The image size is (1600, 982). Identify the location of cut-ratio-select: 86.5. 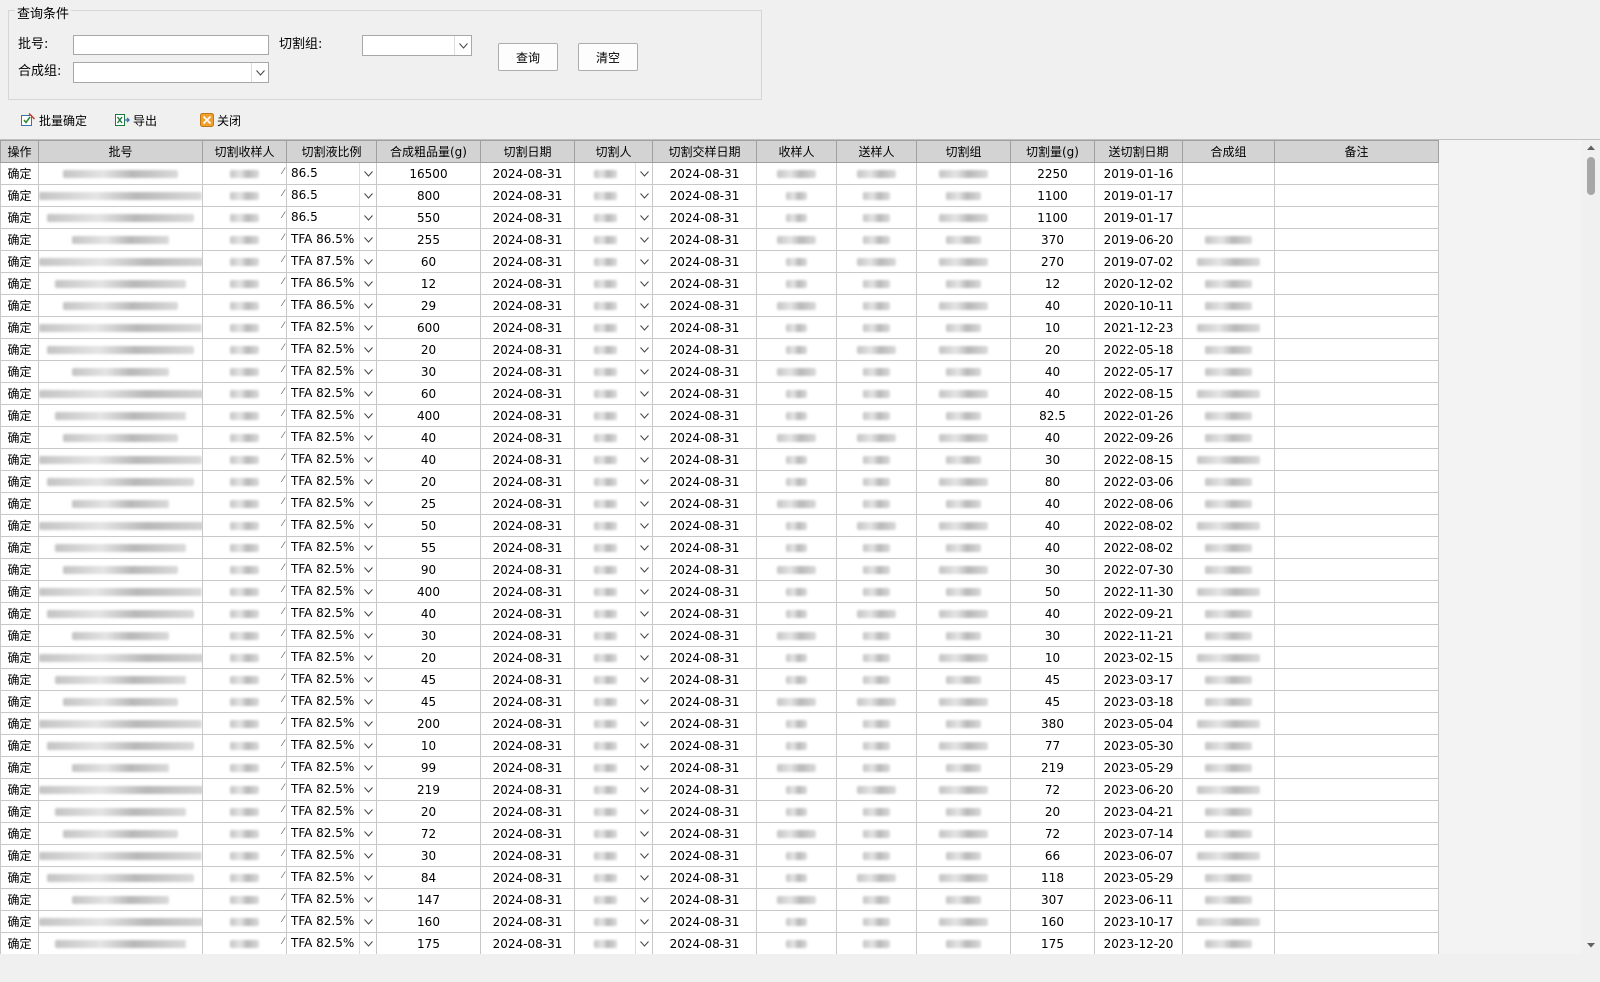
(331, 217).